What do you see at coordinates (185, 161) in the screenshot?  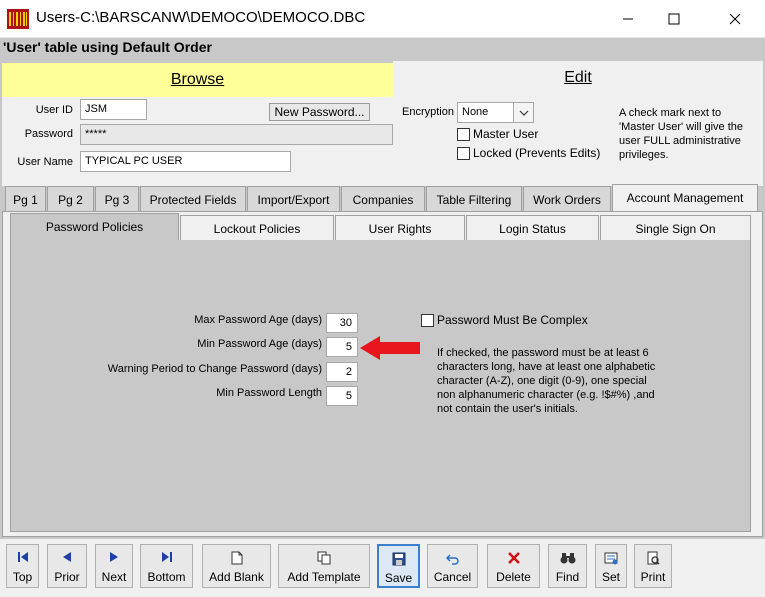 I see `user-name-field: TYPICAL PC USER` at bounding box center [185, 161].